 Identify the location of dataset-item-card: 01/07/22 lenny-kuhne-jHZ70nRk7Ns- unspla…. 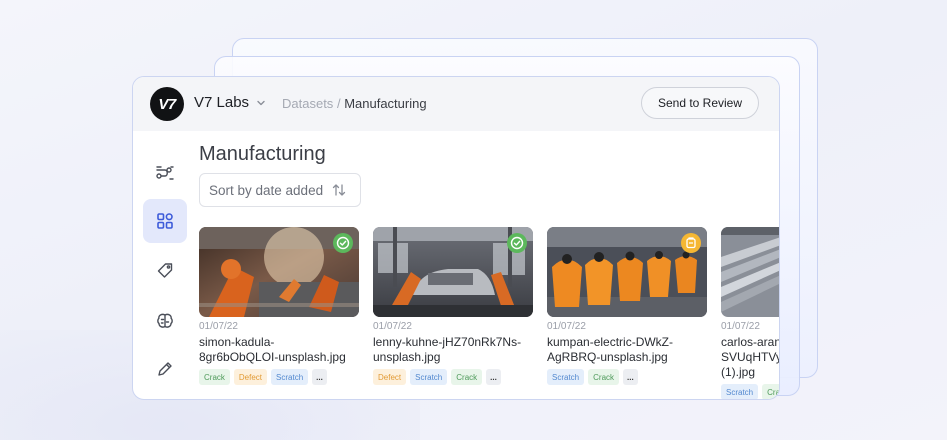
(453, 306).